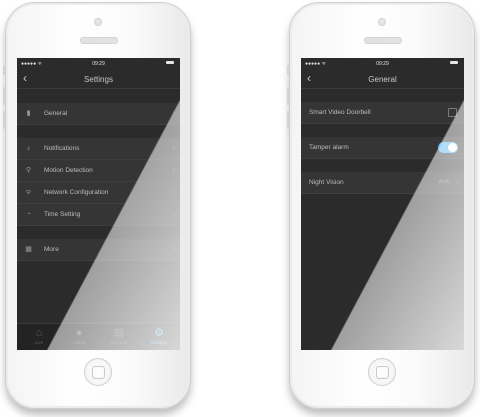 The image size is (480, 417). What do you see at coordinates (79, 333) in the screenshot?
I see `album-icon: ●` at bounding box center [79, 333].